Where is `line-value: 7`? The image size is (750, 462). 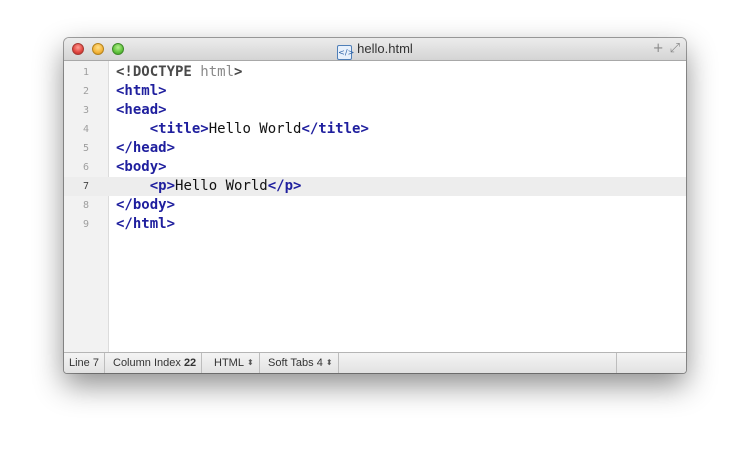
line-value: 7 is located at coordinates (95, 363).